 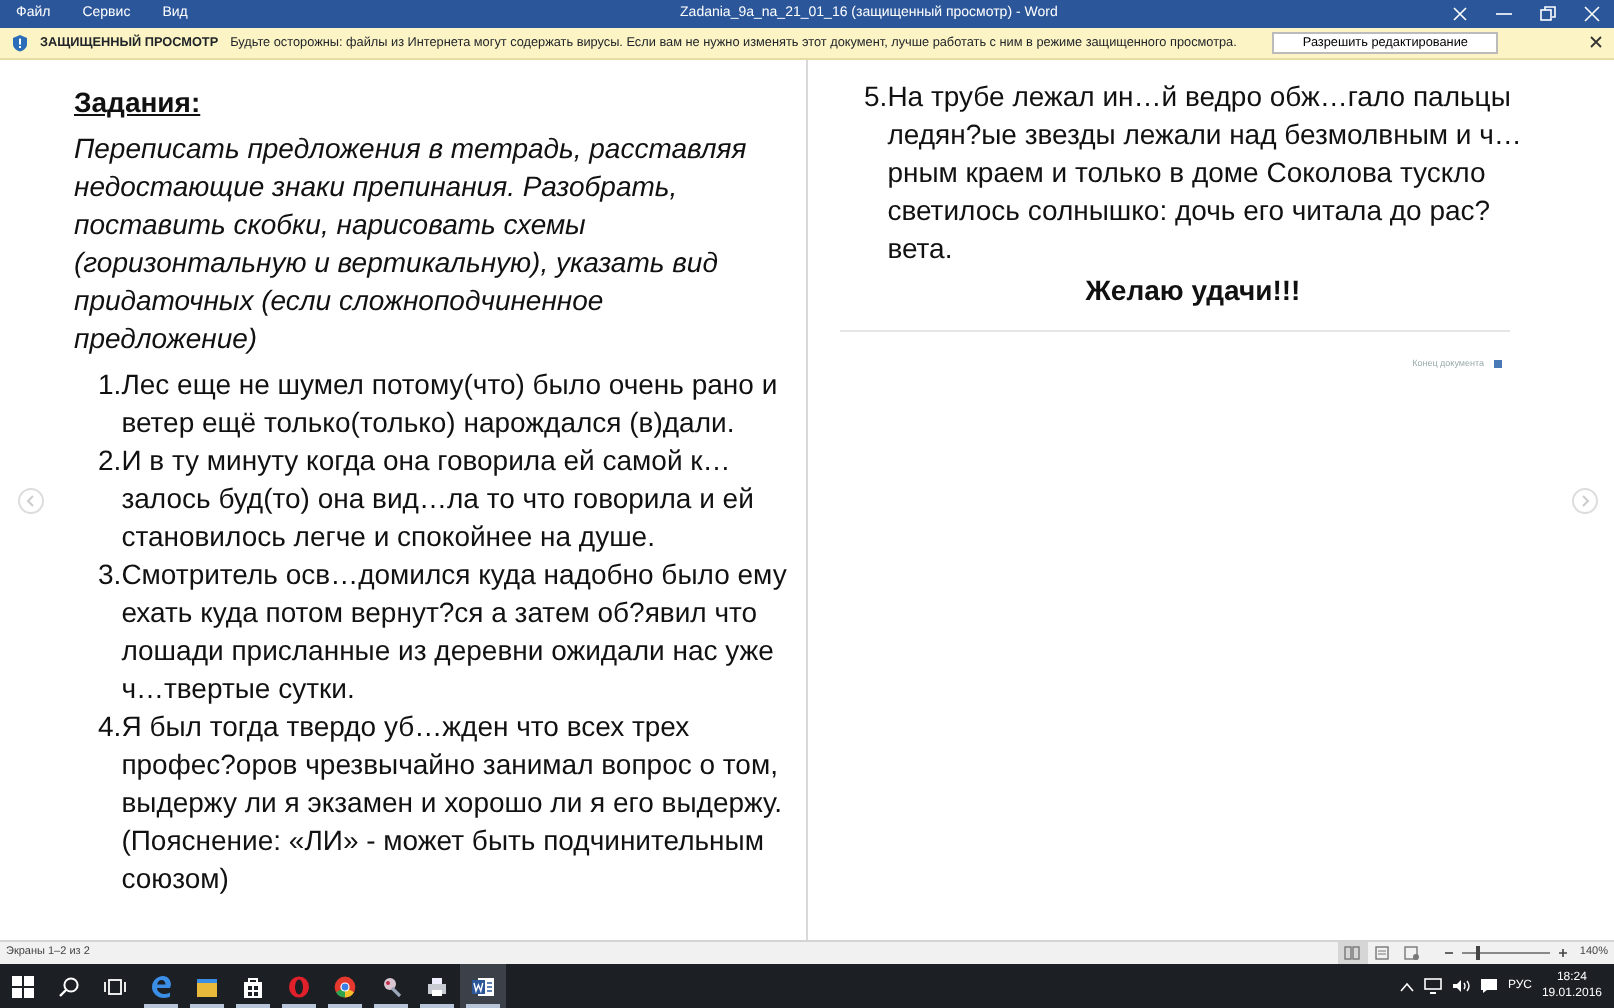 I want to click on list-number: 1., so click(x=110, y=385).